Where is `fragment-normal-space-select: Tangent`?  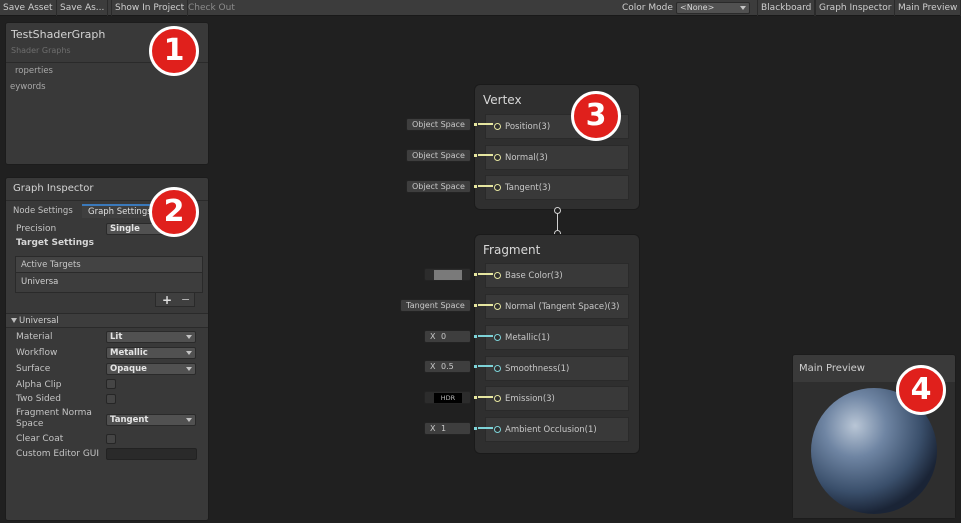
fragment-normal-space-select: Tangent is located at coordinates (151, 420).